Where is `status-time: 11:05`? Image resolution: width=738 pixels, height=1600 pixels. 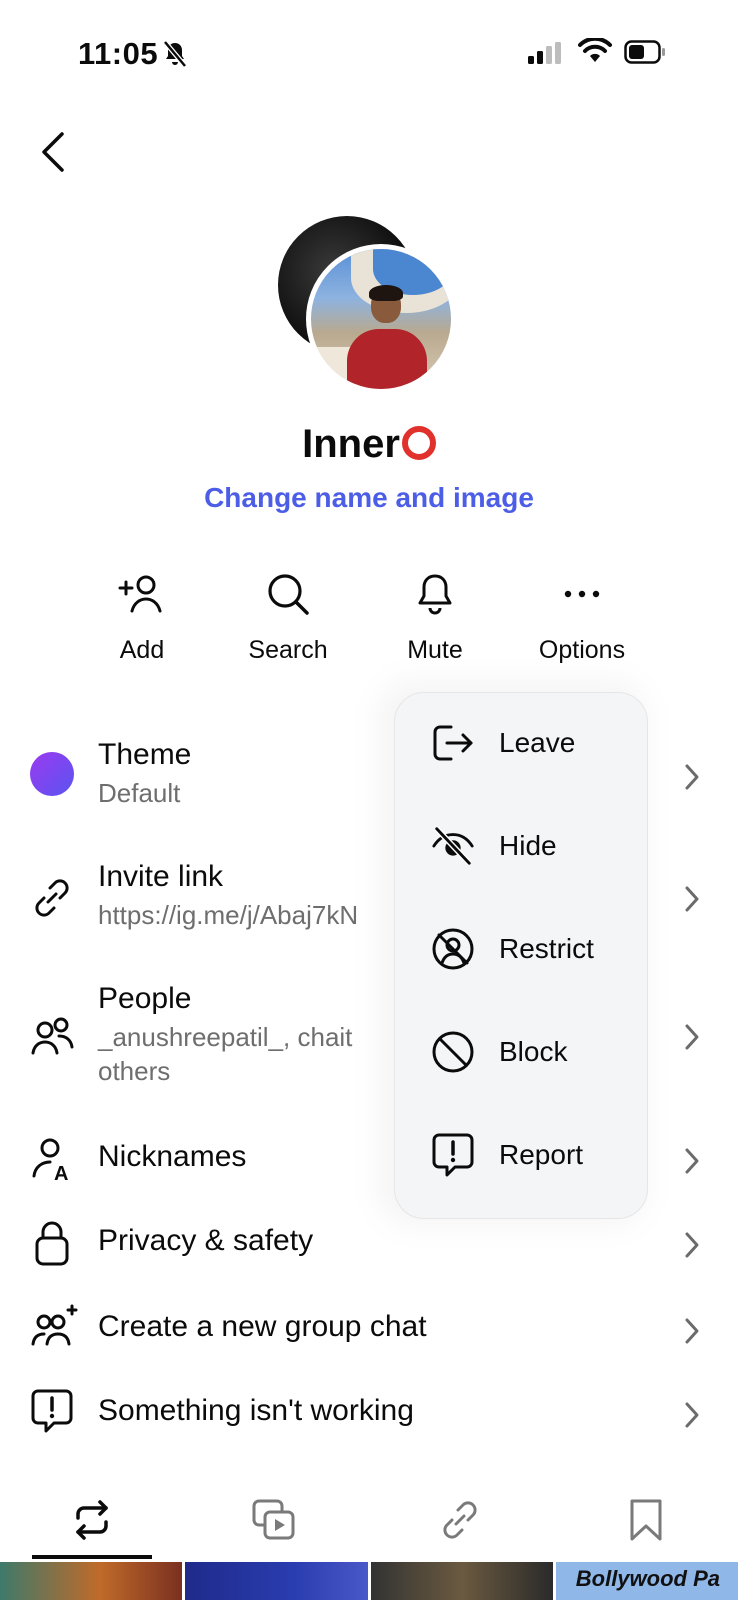 status-time: 11:05 is located at coordinates (118, 53).